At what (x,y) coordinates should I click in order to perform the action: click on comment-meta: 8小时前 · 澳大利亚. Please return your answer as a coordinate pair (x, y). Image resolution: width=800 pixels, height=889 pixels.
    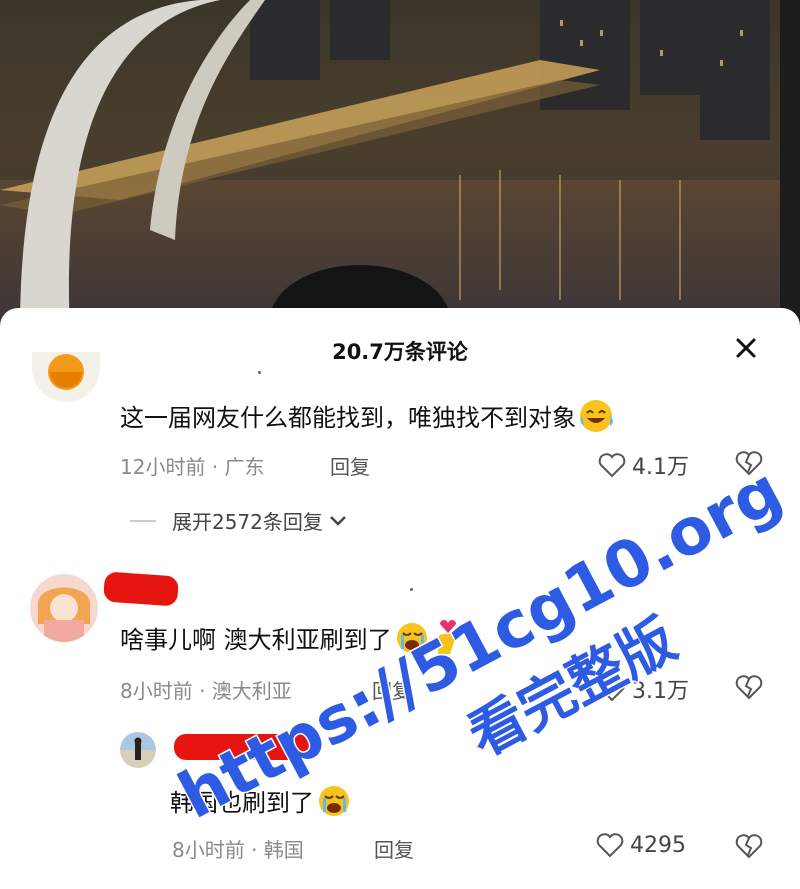
    Looking at the image, I should click on (206, 691).